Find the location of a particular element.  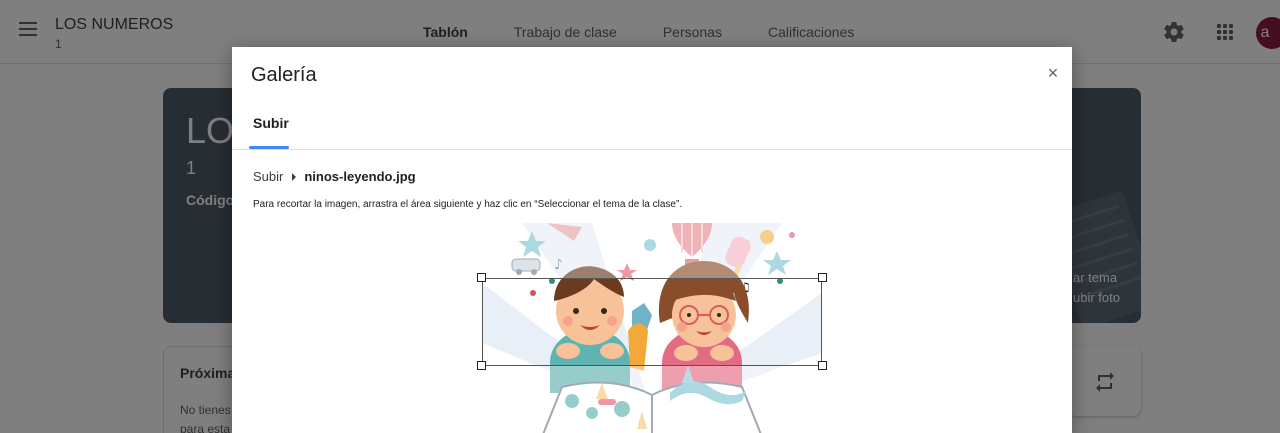

crop-handle-bottom-right is located at coordinates (822, 365).